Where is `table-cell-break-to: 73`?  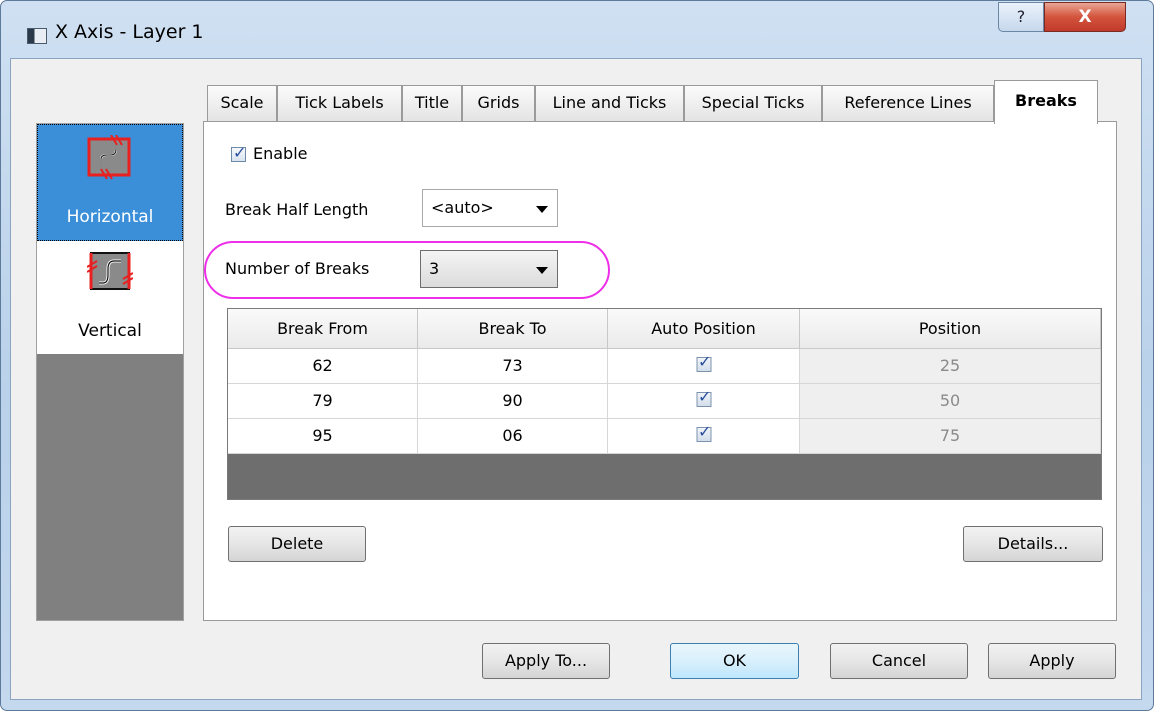 table-cell-break-to: 73 is located at coordinates (513, 366).